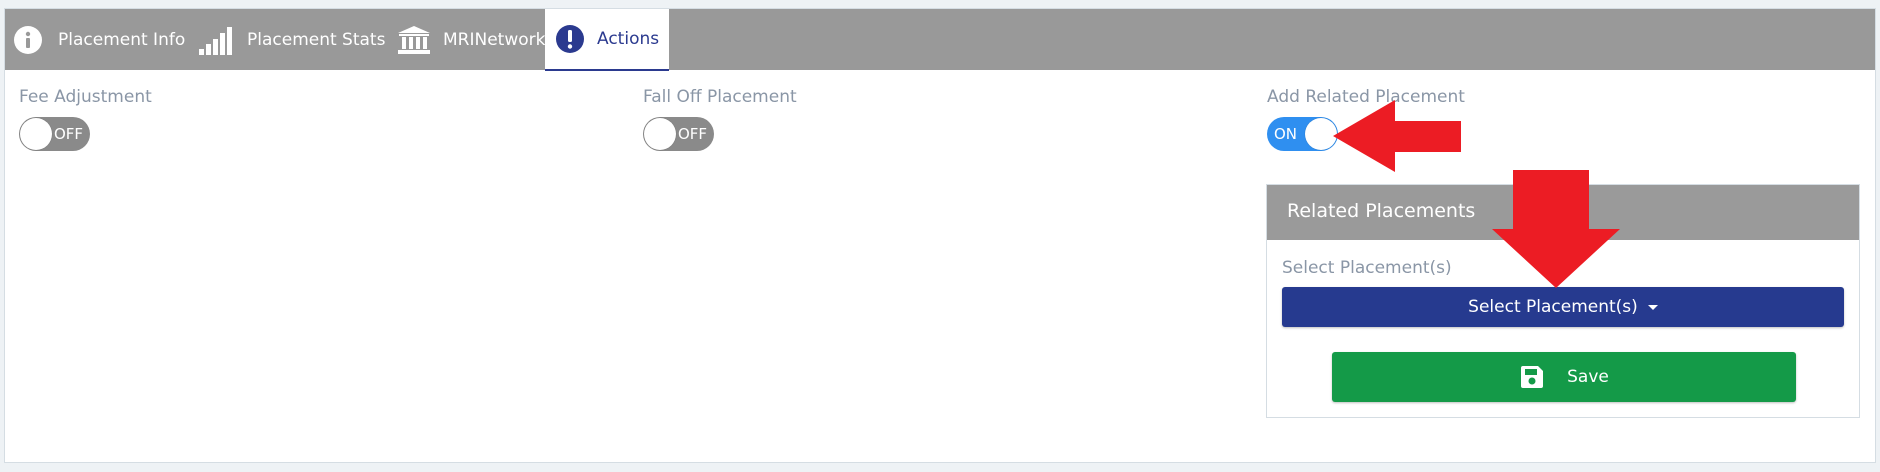 This screenshot has height=472, width=1880. I want to click on floppy-disk-icon, so click(1532, 377).